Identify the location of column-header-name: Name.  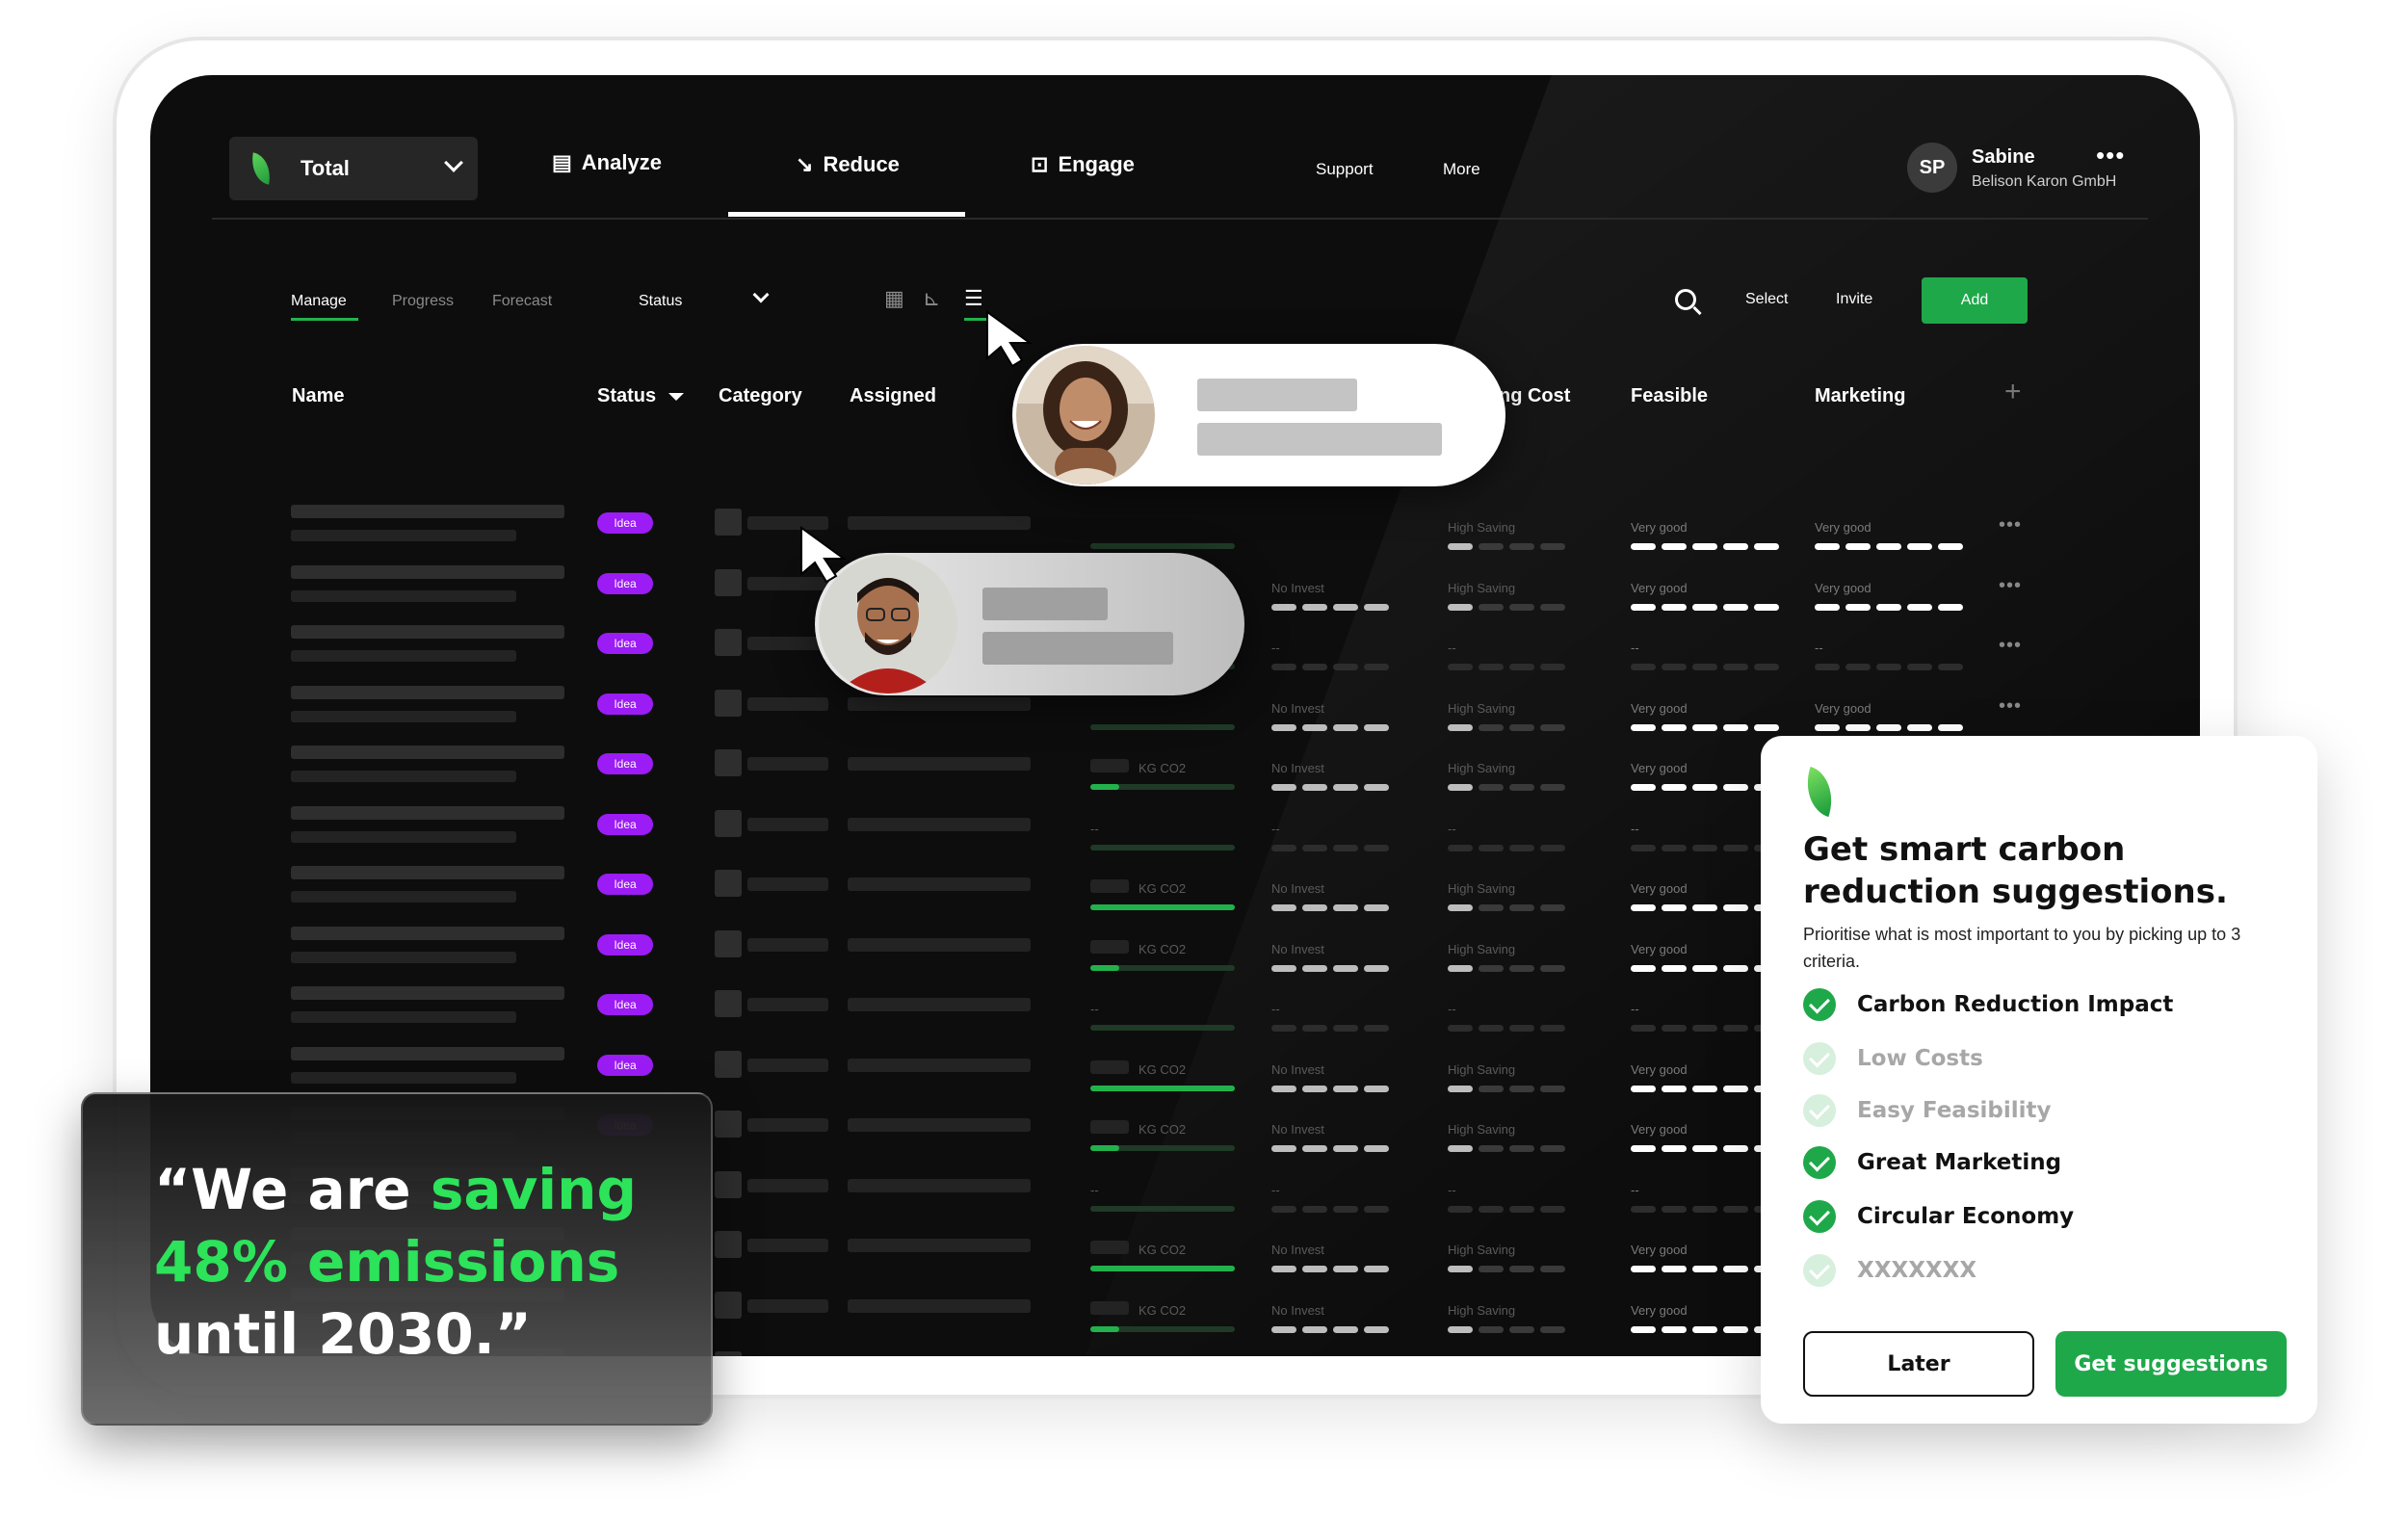
(318, 396).